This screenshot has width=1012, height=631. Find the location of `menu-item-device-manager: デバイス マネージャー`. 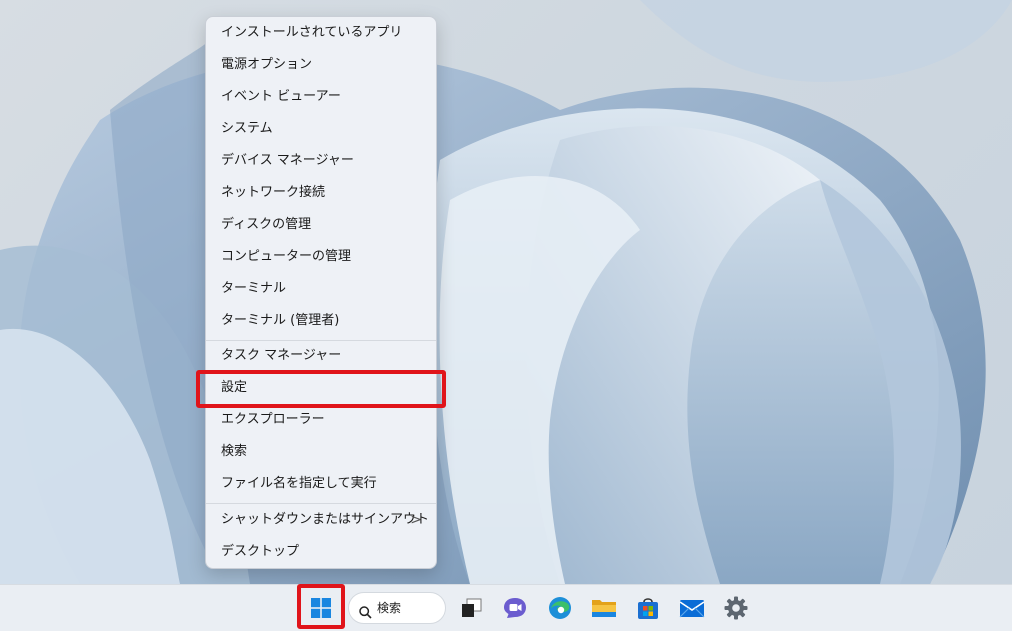

menu-item-device-manager: デバイス マネージャー is located at coordinates (321, 161).